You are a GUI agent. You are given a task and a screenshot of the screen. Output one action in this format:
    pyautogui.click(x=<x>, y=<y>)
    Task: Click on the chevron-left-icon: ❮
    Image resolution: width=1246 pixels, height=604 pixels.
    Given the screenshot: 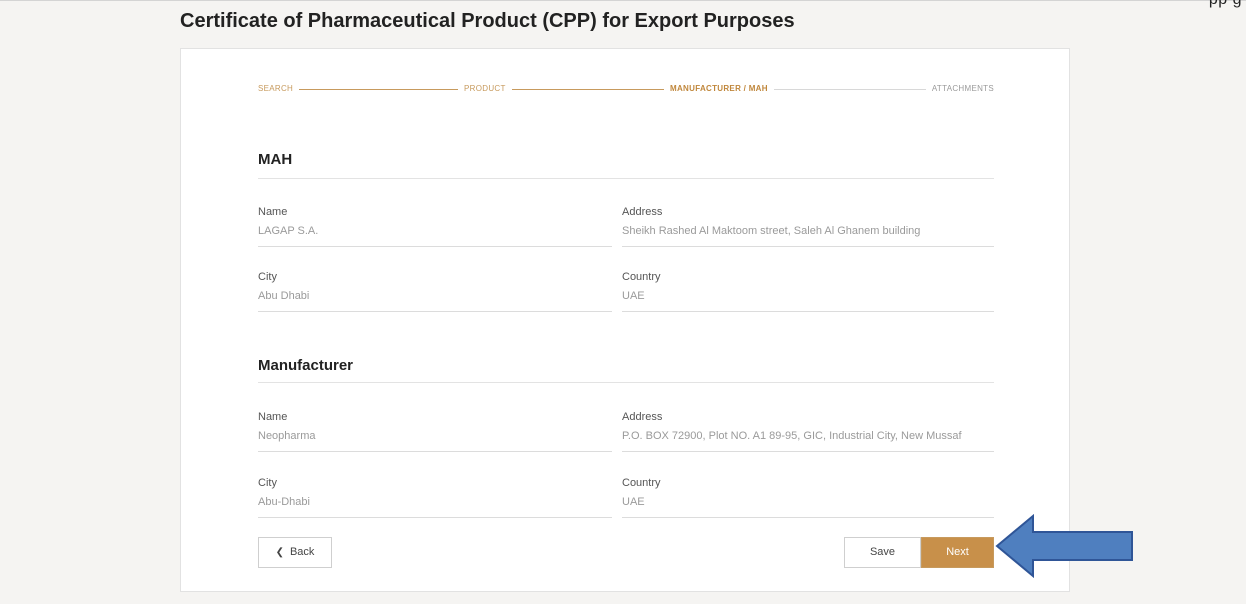 What is the action you would take?
    pyautogui.click(x=279, y=552)
    